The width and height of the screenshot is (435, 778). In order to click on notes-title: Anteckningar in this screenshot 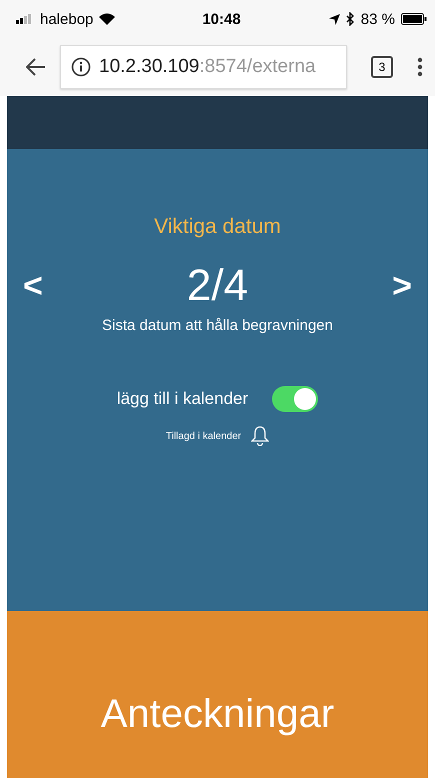, I will do `click(217, 714)`.